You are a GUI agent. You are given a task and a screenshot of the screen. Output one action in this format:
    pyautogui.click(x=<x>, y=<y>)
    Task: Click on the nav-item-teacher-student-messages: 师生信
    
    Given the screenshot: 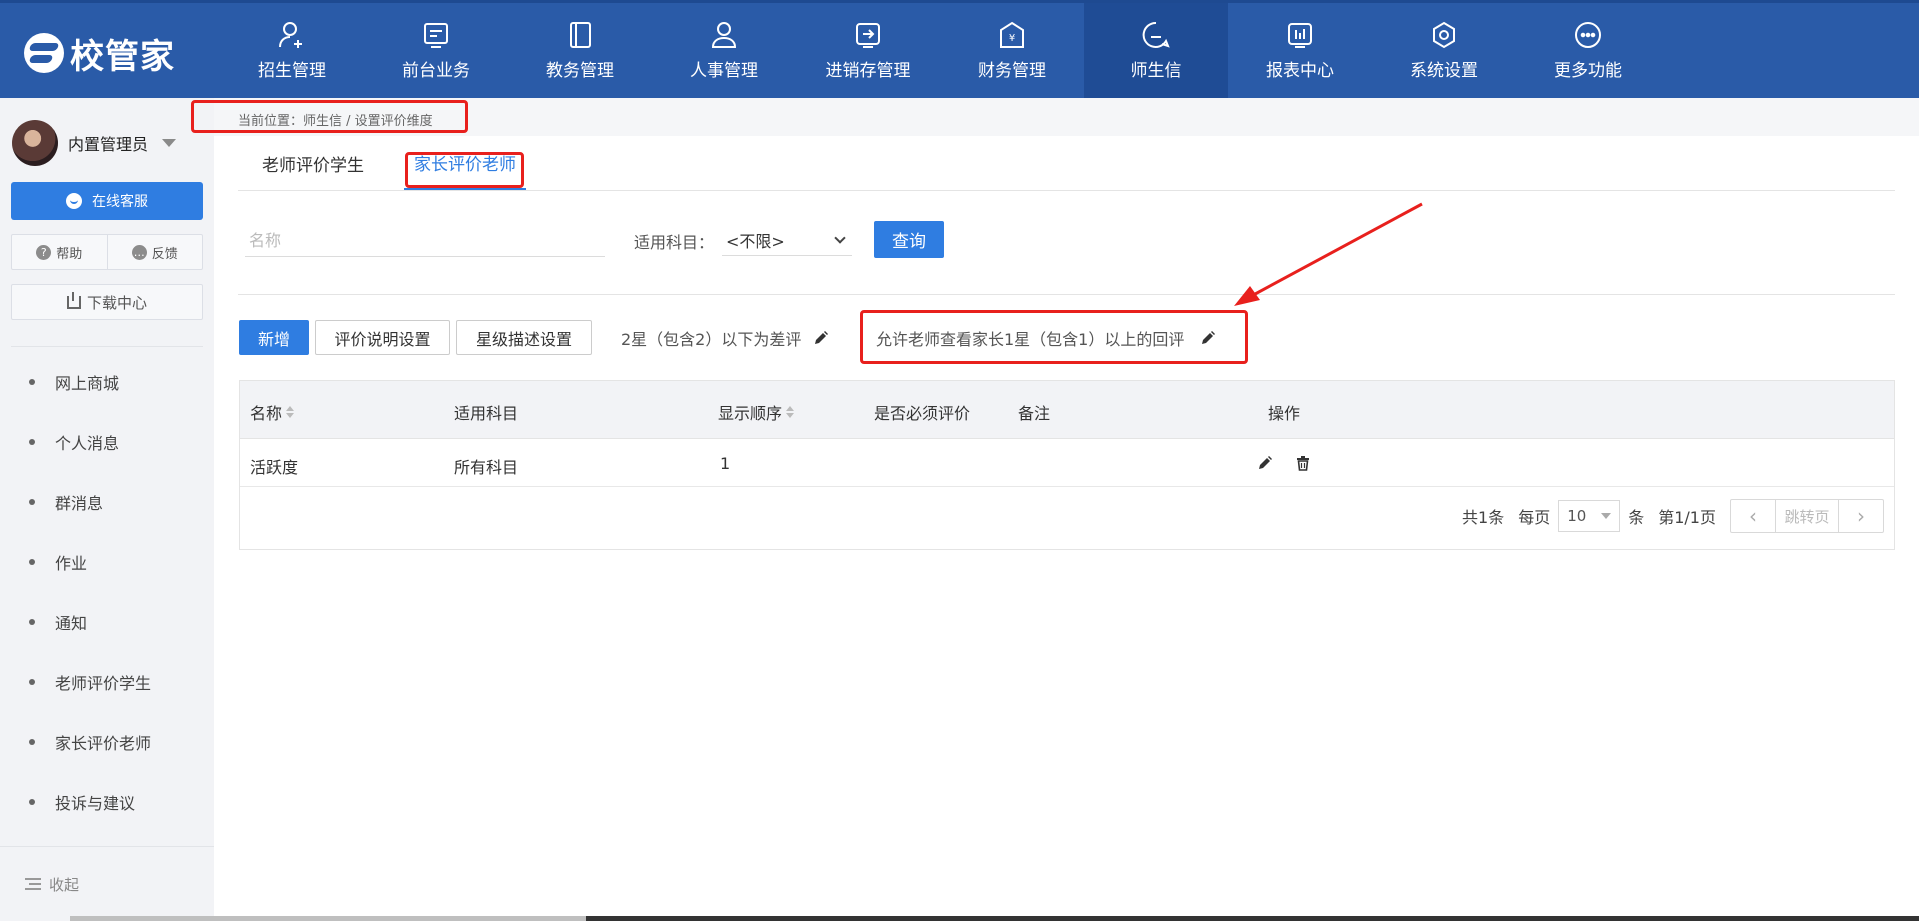 What is the action you would take?
    pyautogui.click(x=1156, y=50)
    